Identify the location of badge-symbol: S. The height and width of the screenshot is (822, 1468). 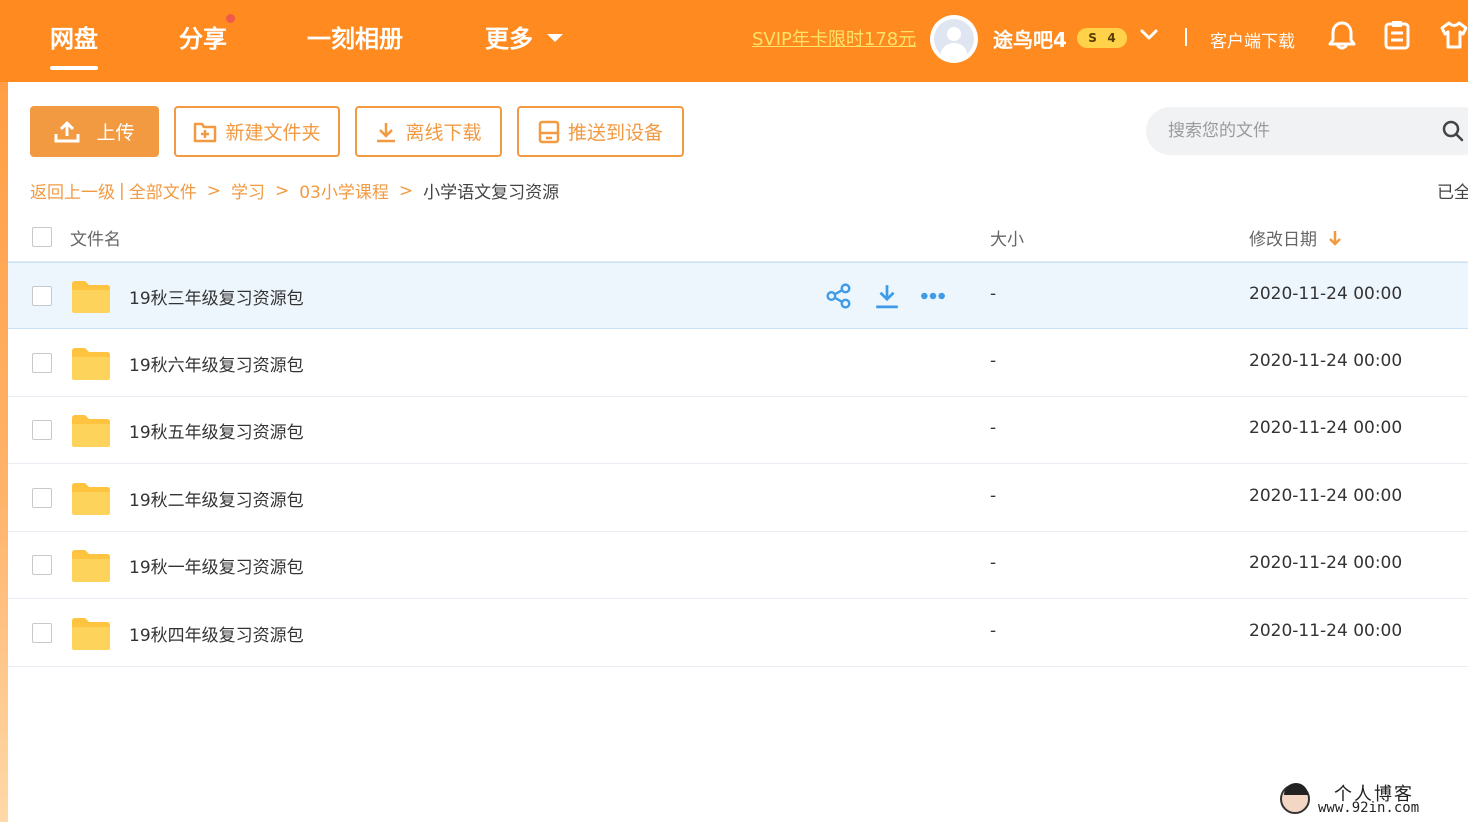
(1092, 38).